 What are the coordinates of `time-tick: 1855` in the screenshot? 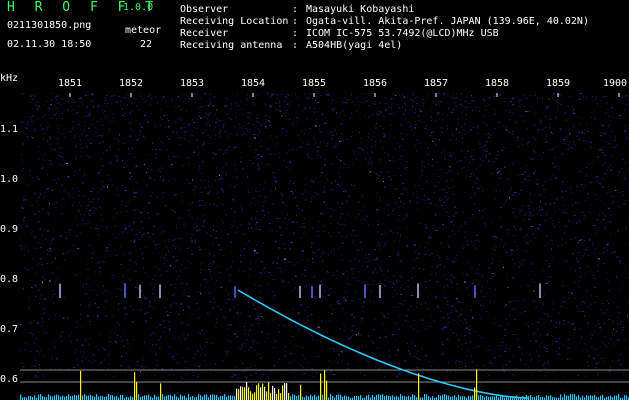 It's located at (314, 83).